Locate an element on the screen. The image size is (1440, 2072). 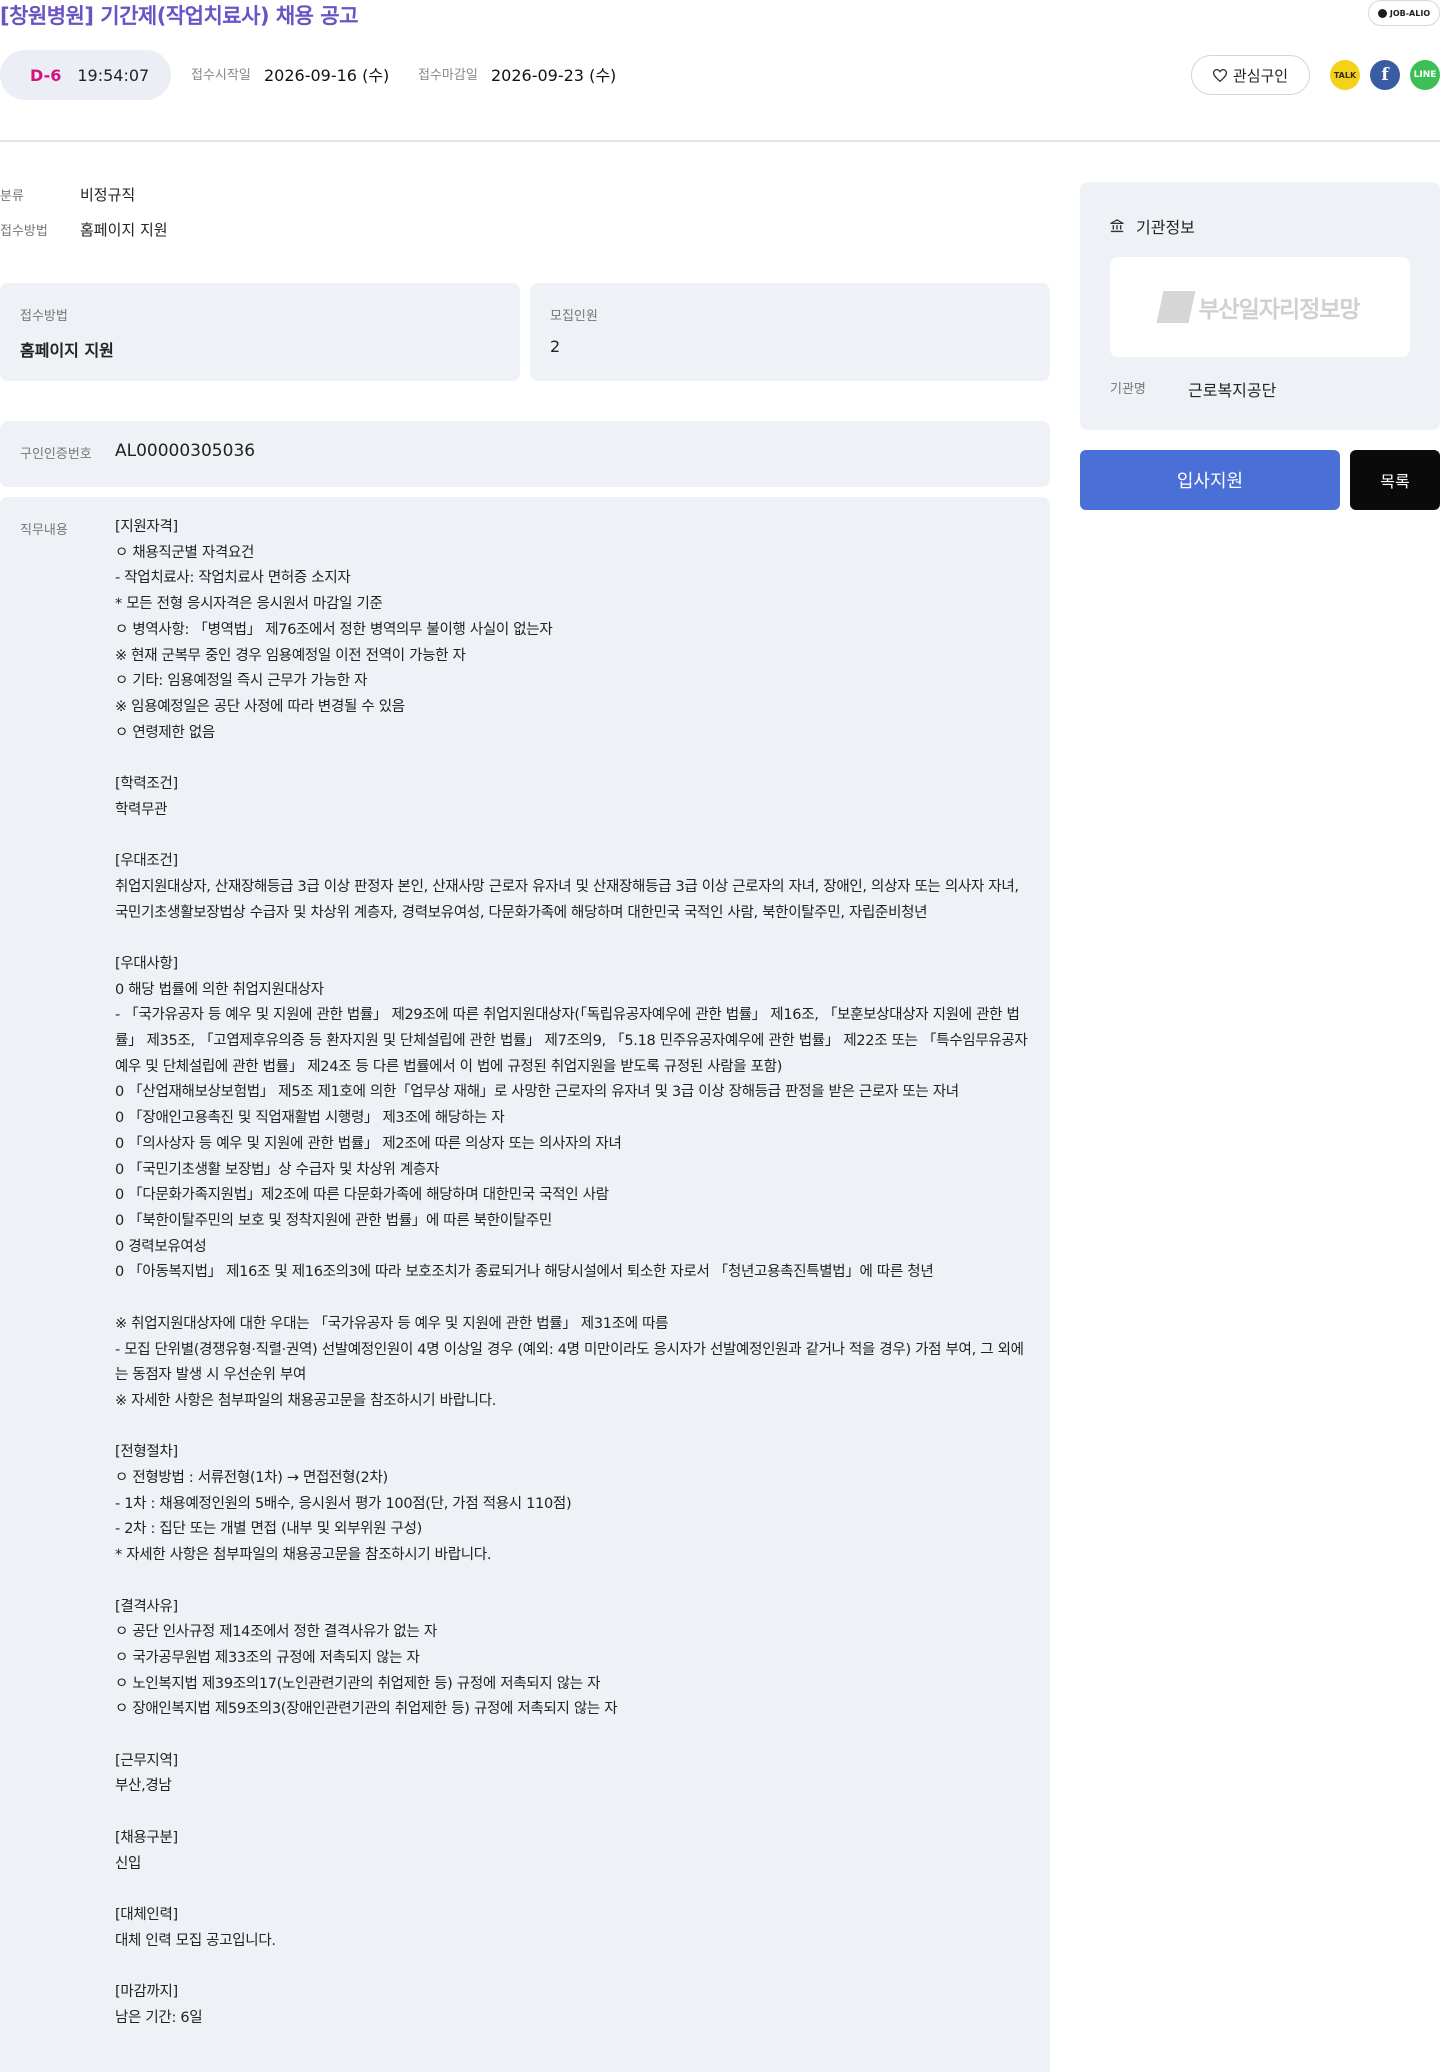
method-card: 접수방법 홈페이지 지원 is located at coordinates (260, 332).